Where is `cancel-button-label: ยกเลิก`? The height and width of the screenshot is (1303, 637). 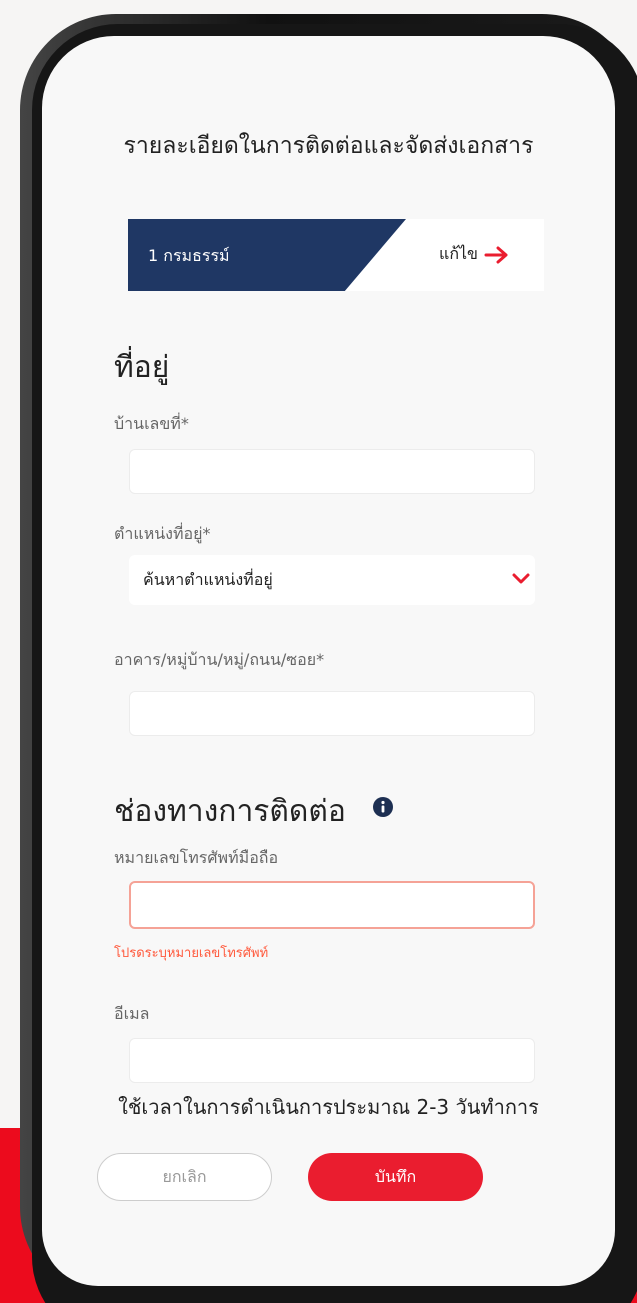
cancel-button-label: ยกเลิก is located at coordinates (184, 1176).